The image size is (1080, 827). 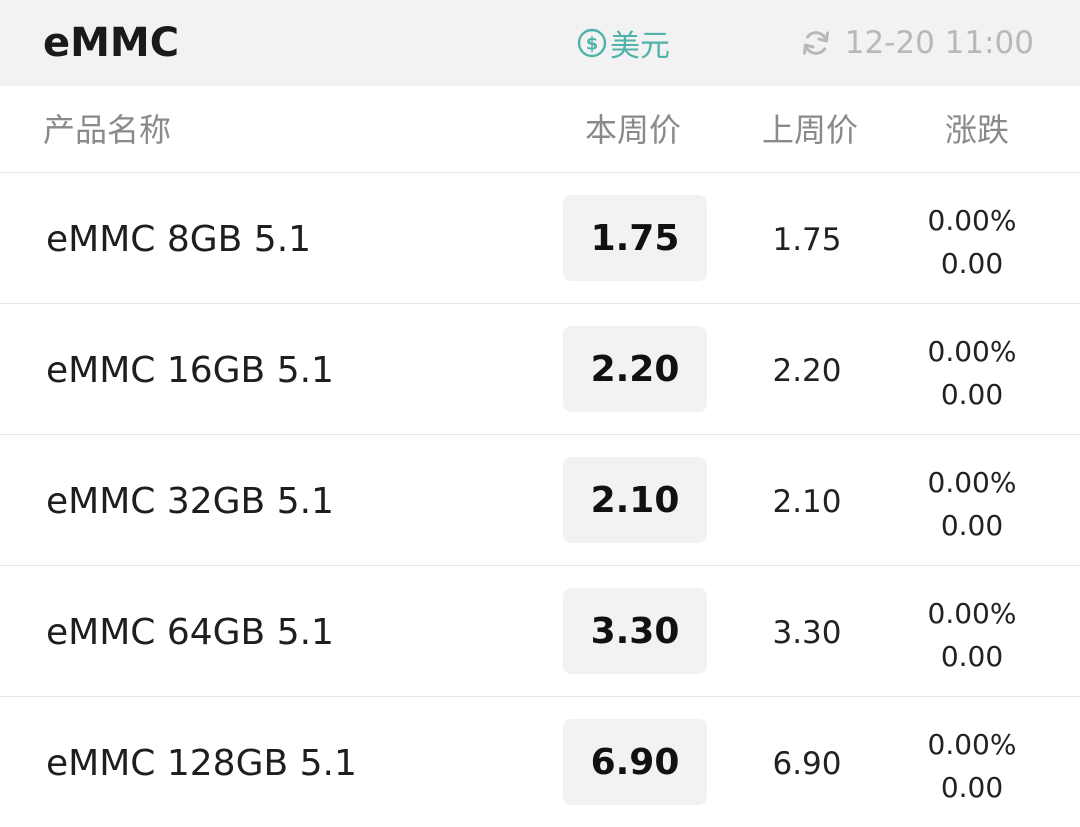 What do you see at coordinates (807, 633) in the screenshot?
I see `last-week-price: 3.30` at bounding box center [807, 633].